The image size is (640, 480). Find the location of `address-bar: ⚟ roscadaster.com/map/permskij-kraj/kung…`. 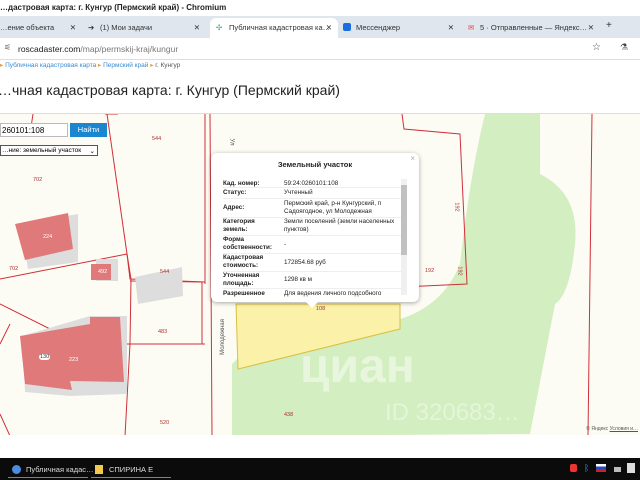

address-bar: ⚟ roscadaster.com/map/permskij-kraj/kung… is located at coordinates (320, 49).